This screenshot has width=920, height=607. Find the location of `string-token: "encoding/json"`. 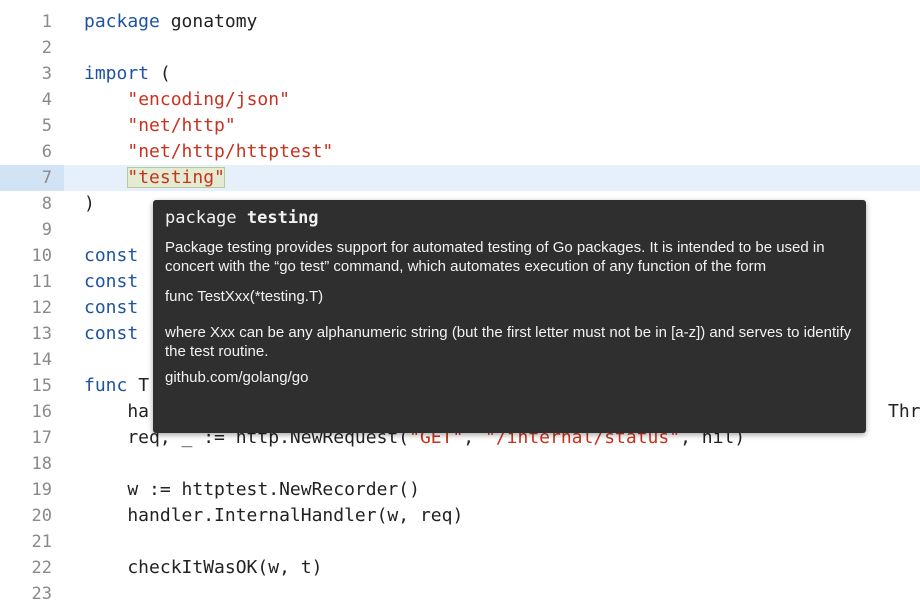

string-token: "encoding/json" is located at coordinates (208, 99).